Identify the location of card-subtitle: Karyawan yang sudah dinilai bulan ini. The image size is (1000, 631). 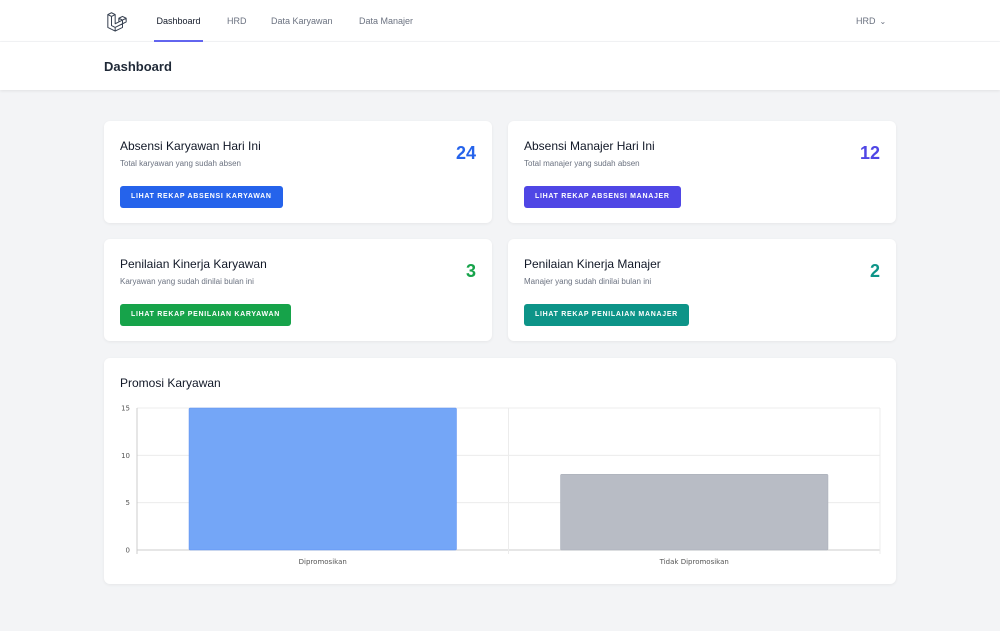
(187, 281).